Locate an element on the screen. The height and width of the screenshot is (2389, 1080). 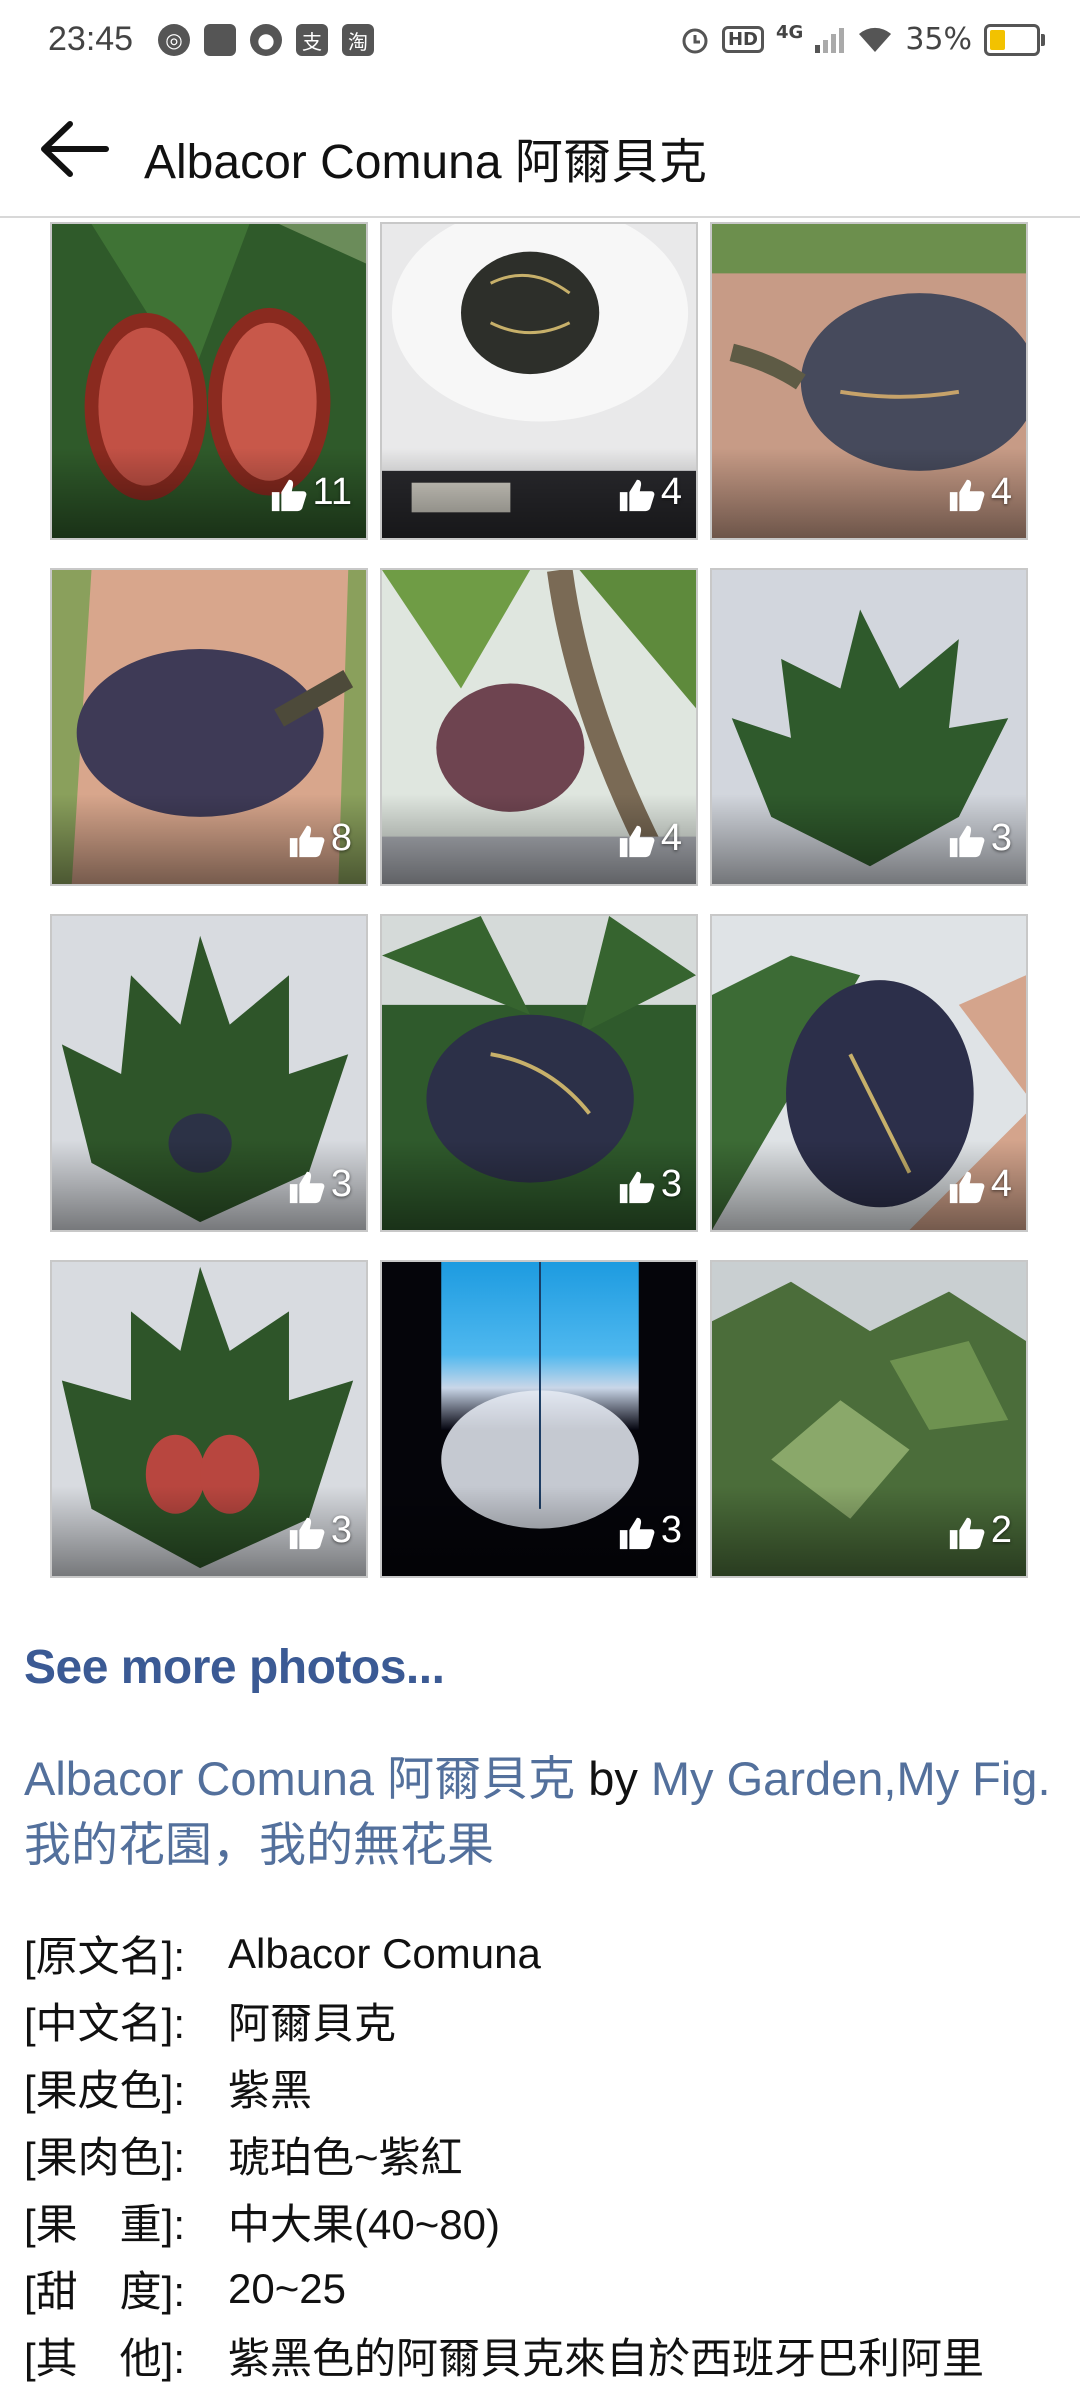
detail-row: [其 他]: 紫黑色的阿爾貝克來自於西班牙巴利阿里 is located at coordinates (544, 2355).